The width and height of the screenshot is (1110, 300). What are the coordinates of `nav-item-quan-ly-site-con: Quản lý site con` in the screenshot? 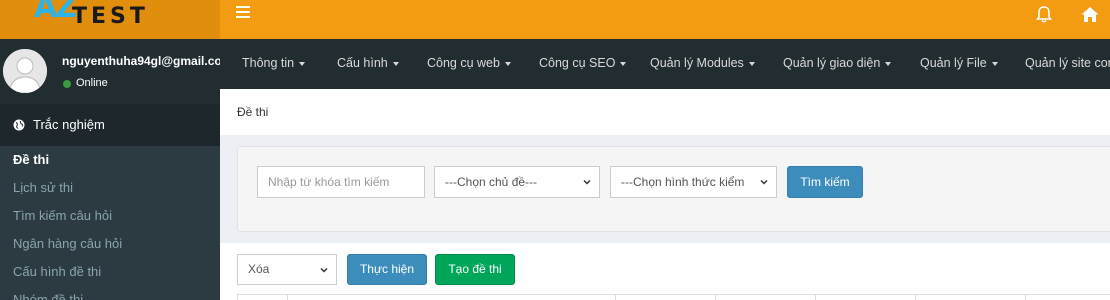 It's located at (1067, 63).